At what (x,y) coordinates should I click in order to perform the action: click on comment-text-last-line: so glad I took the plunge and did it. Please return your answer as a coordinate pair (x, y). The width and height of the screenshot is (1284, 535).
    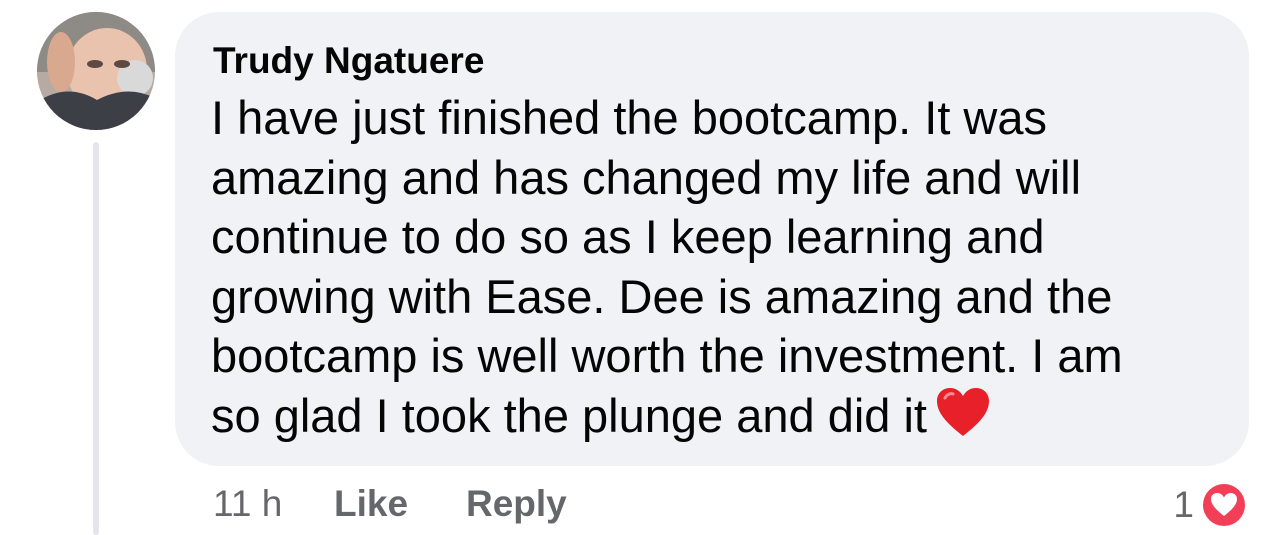
    Looking at the image, I should click on (723, 419).